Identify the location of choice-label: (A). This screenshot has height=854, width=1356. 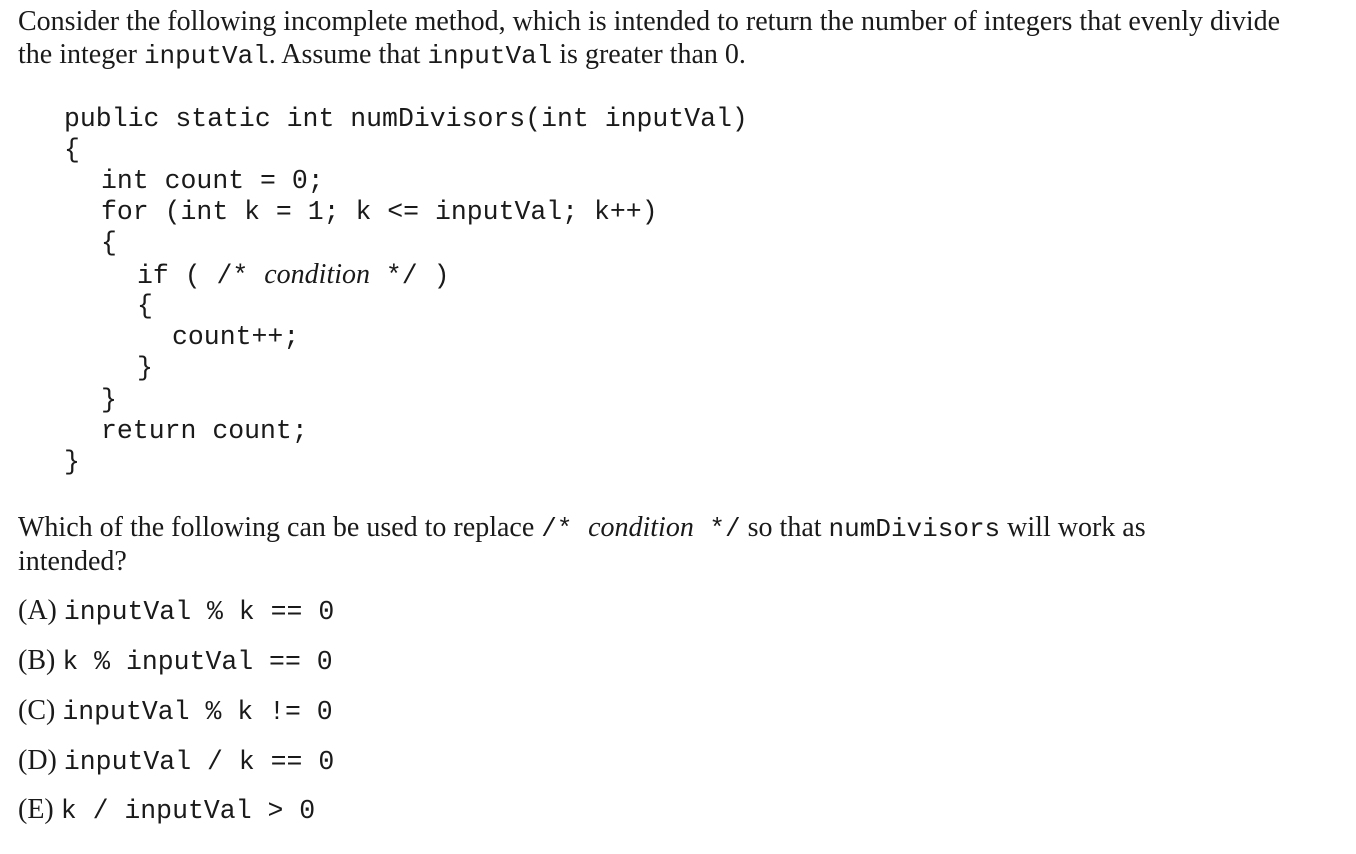
(41, 610).